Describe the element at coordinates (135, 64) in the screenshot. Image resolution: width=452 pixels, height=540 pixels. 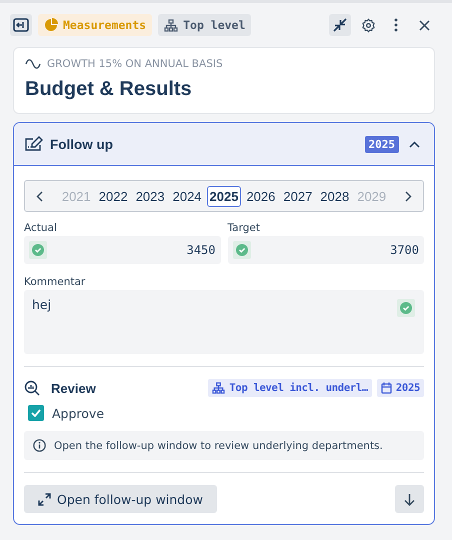
I see `subtitle: GROWTH 15% ON ANNUAL BASIS` at that location.